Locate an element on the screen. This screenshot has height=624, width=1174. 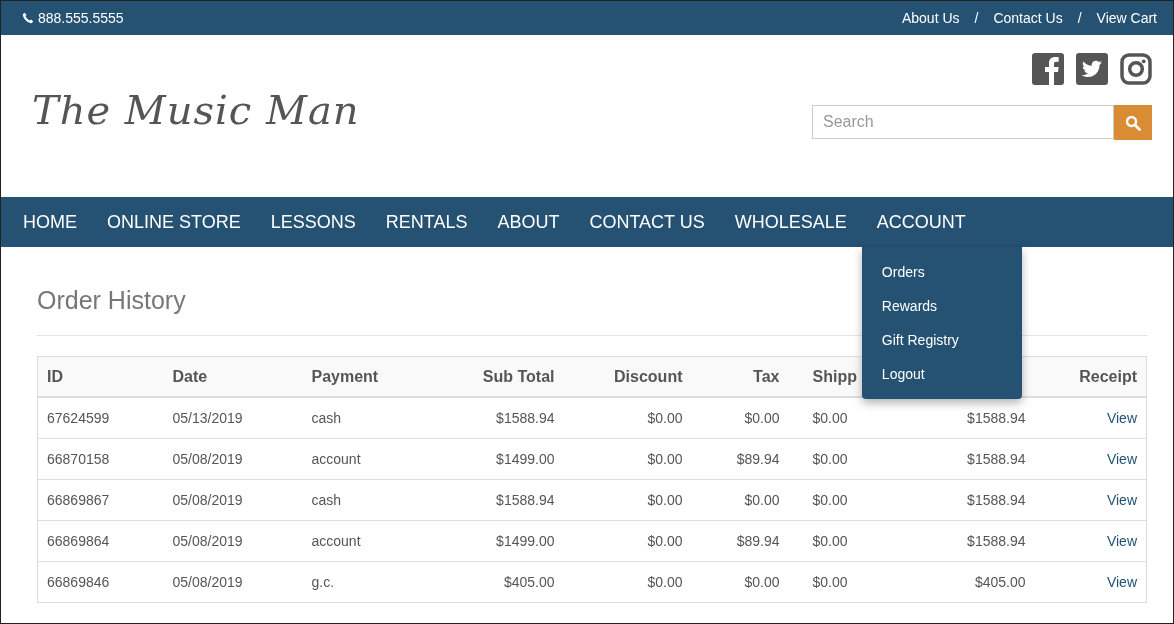
column-header: Receipt is located at coordinates (1090, 376).